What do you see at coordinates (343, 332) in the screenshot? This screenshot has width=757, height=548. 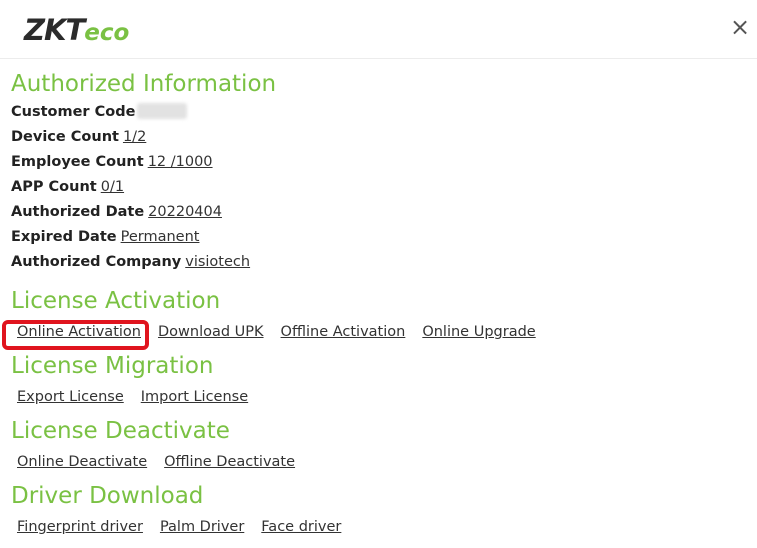 I see `offline-activation-link: Offline Activation` at bounding box center [343, 332].